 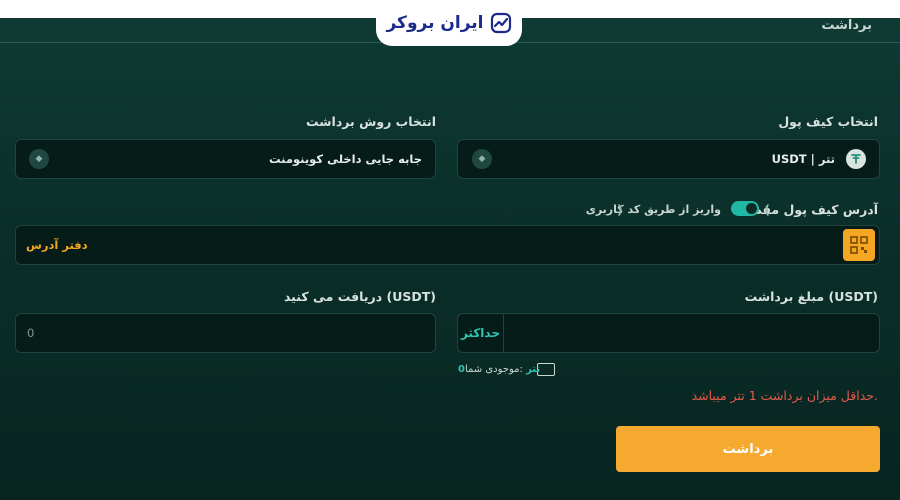 What do you see at coordinates (668, 159) in the screenshot?
I see `wallet-select: USDT | تتر ◆` at bounding box center [668, 159].